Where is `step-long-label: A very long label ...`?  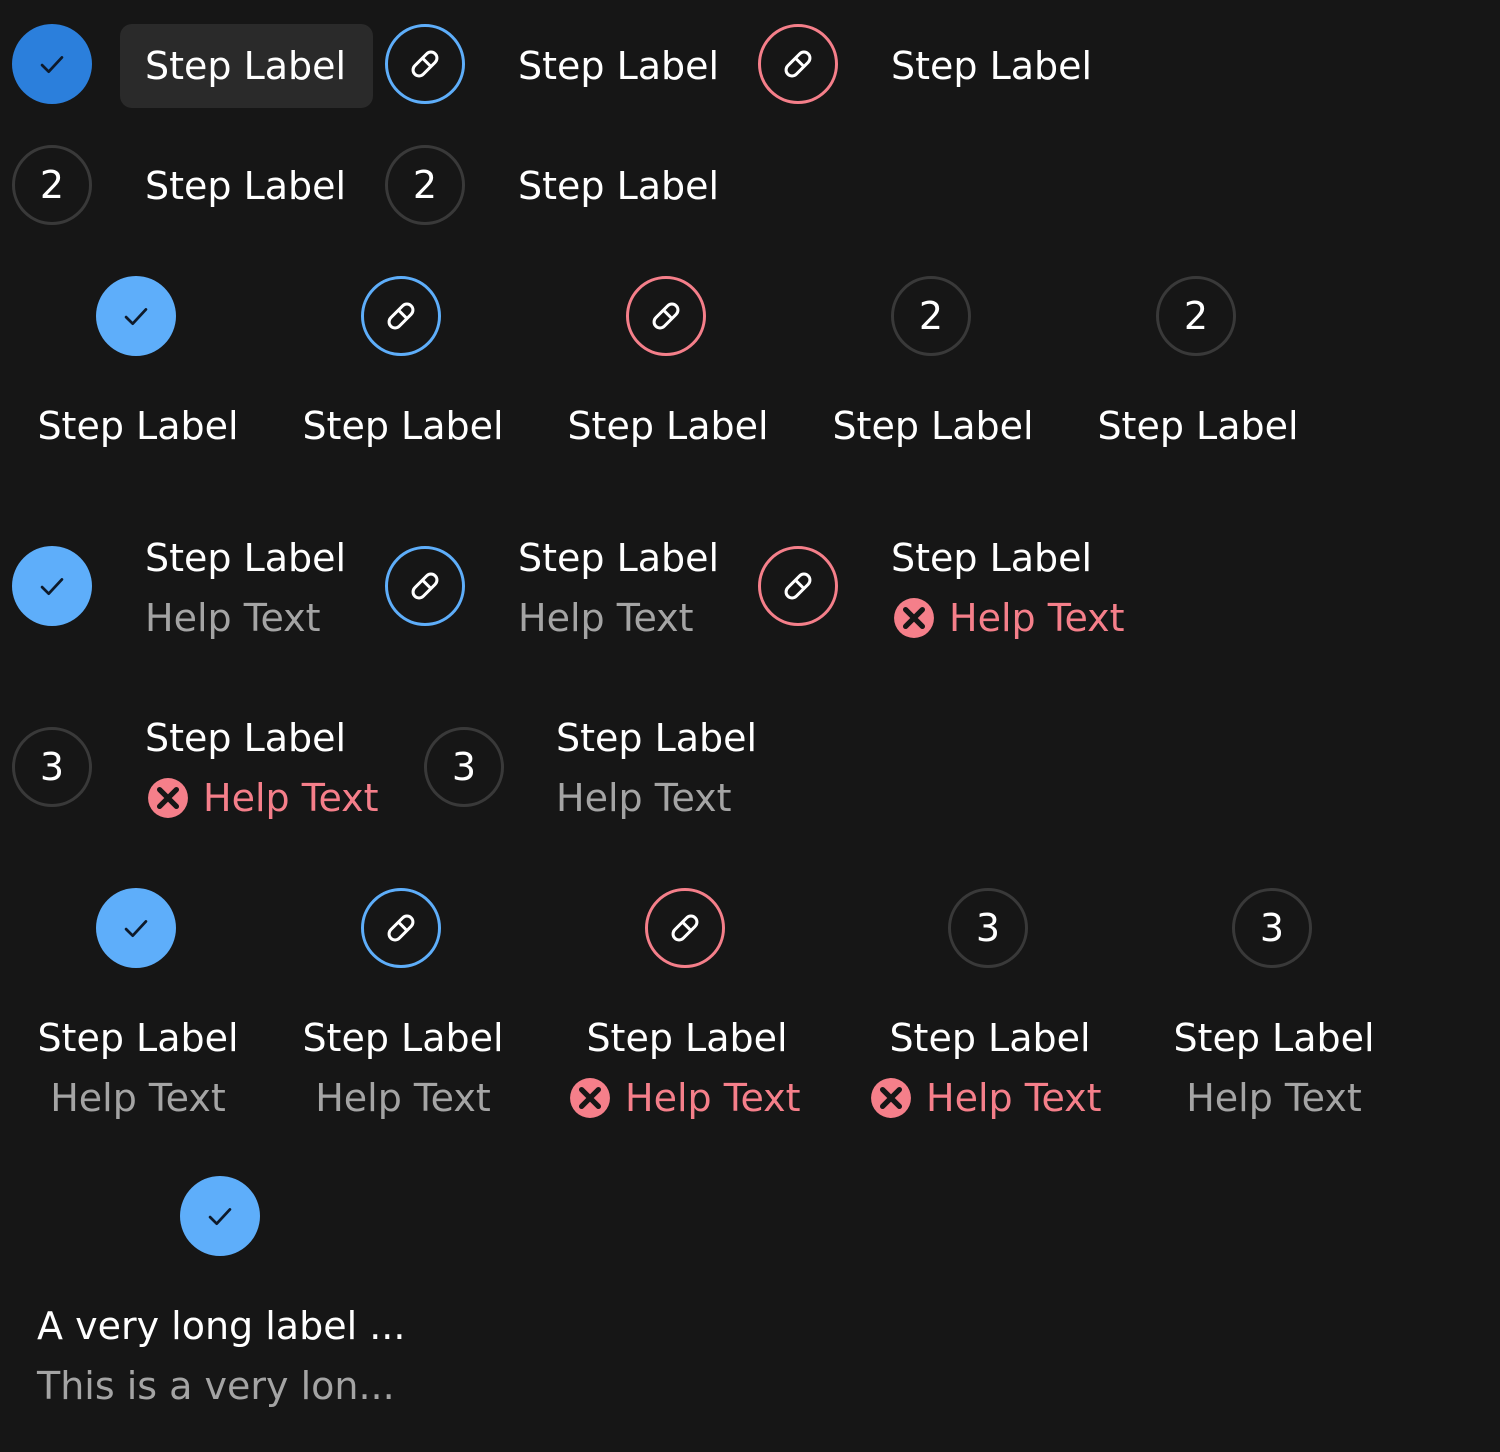
step-long-label: A very long label ... is located at coordinates (221, 1326).